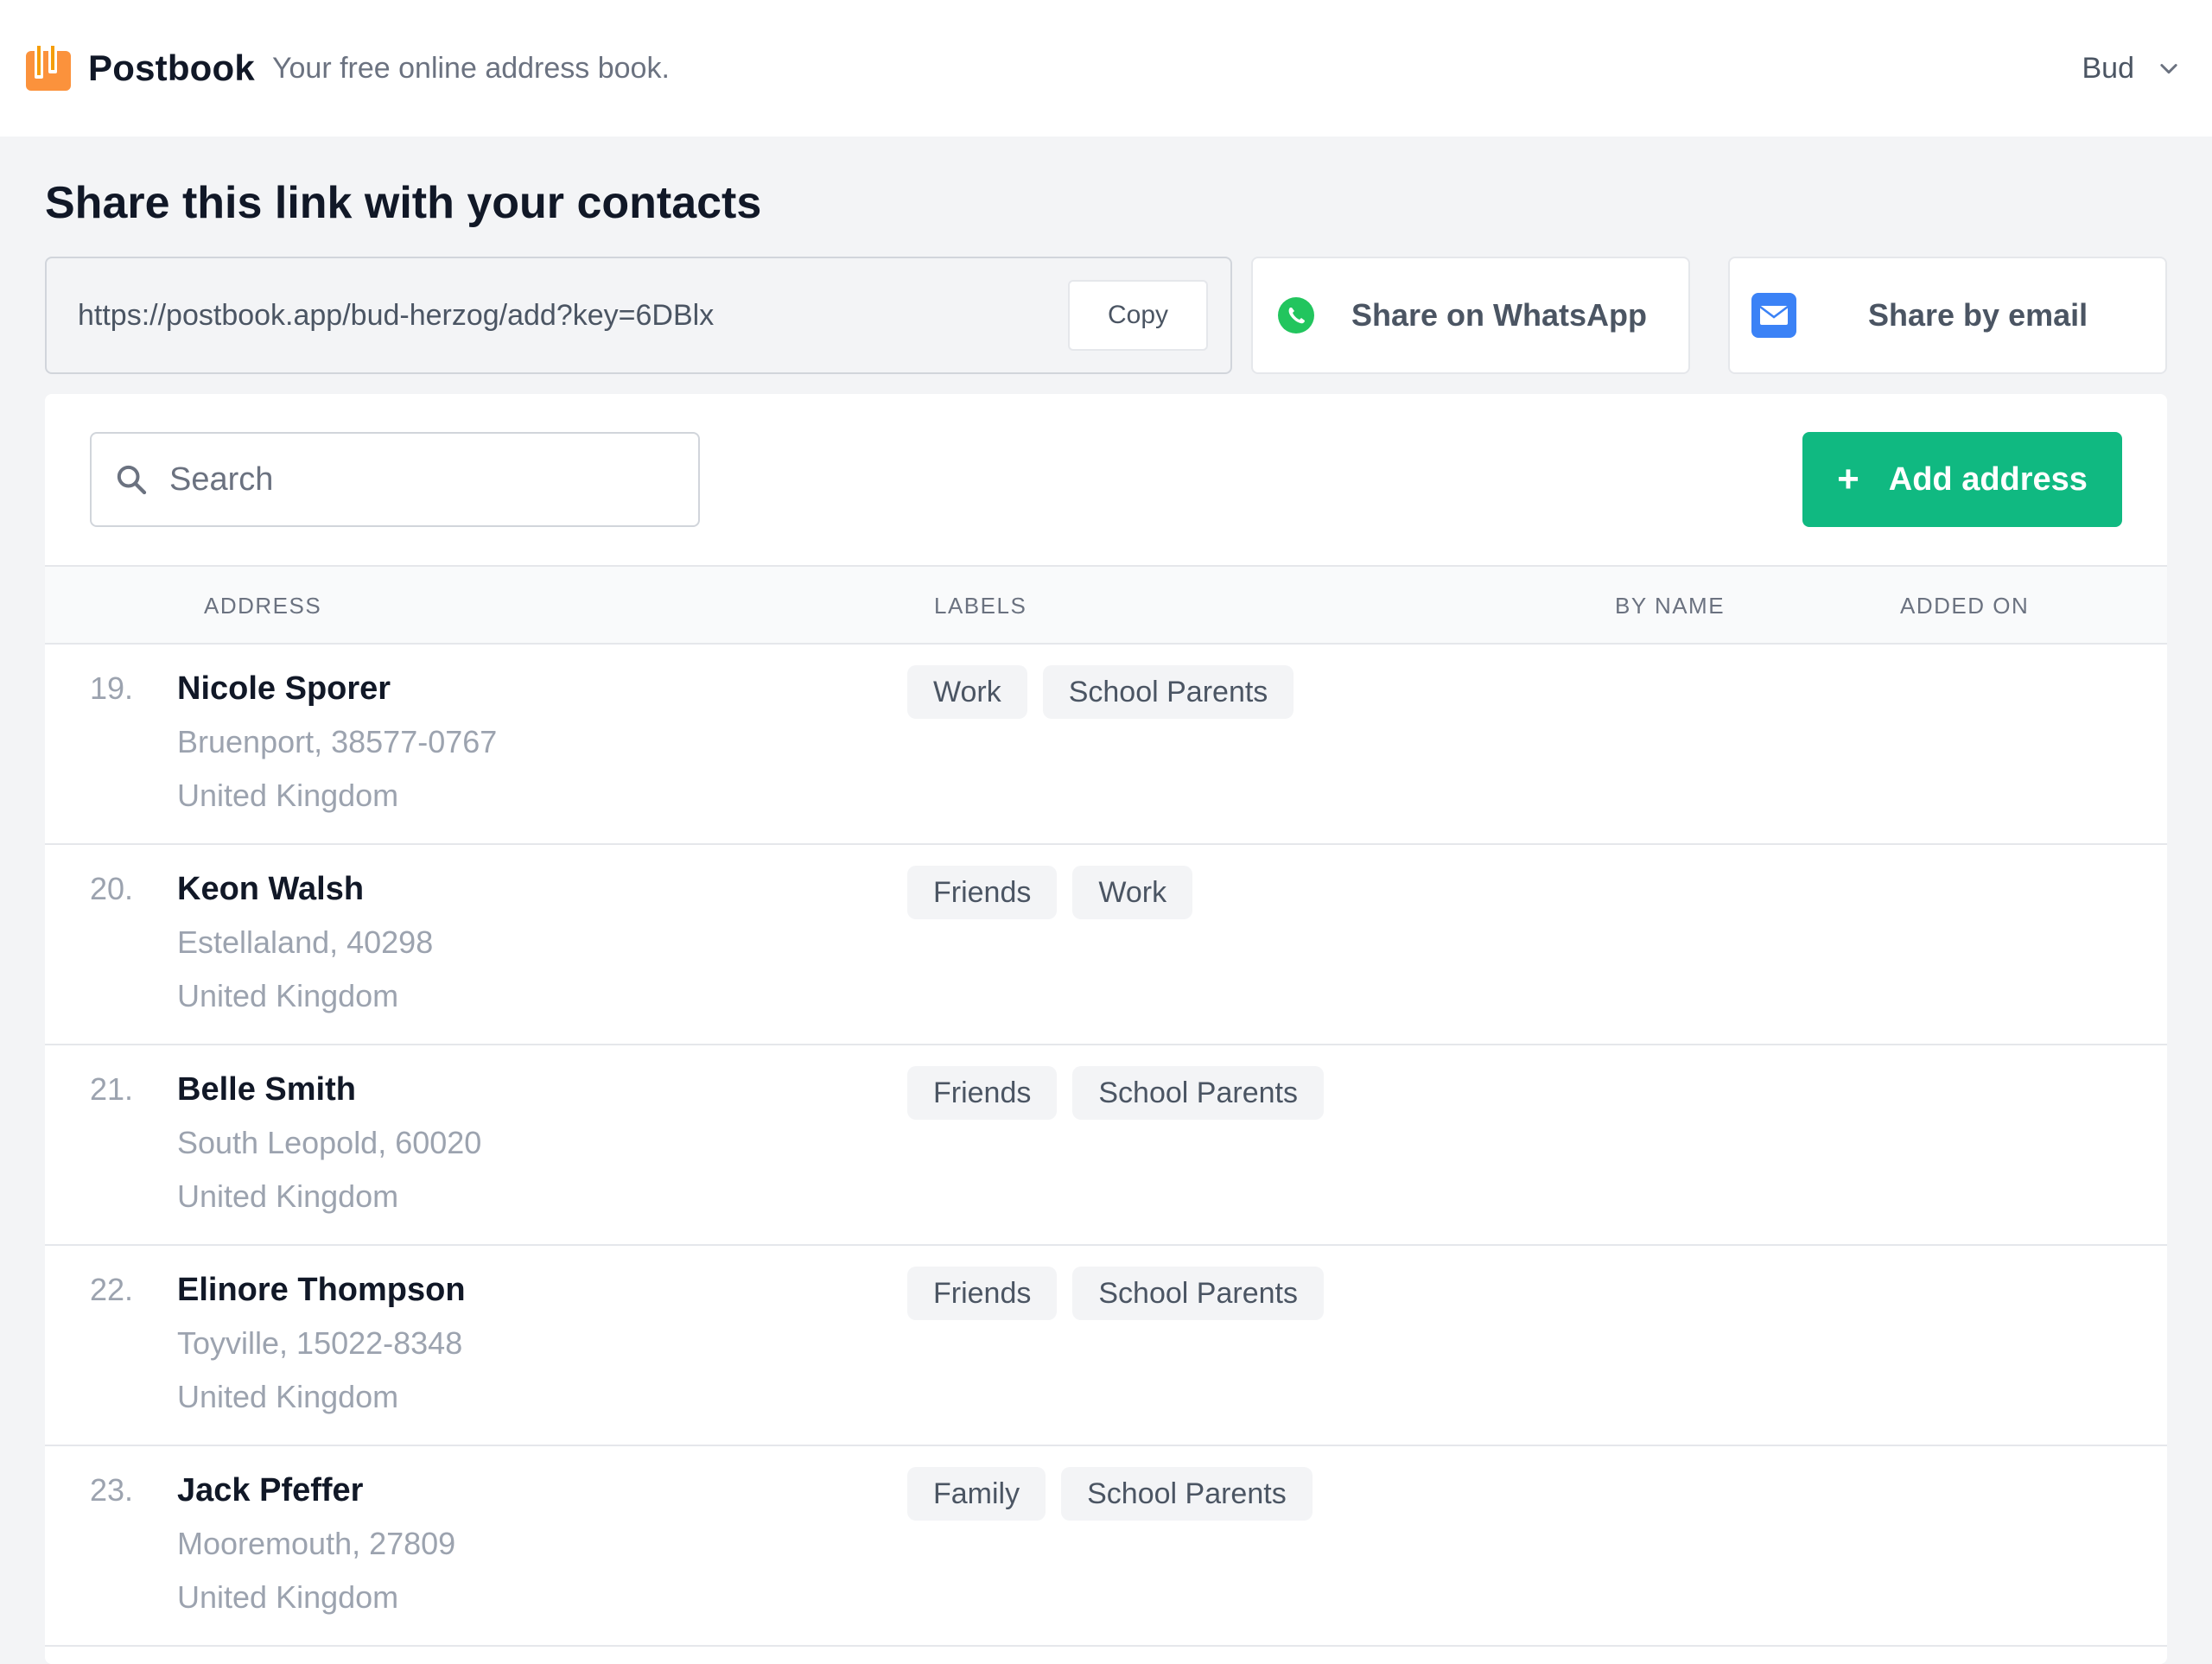 The height and width of the screenshot is (1664, 2212). Describe the element at coordinates (329, 1142) in the screenshot. I see `address-city: South Leopold, 60020` at that location.